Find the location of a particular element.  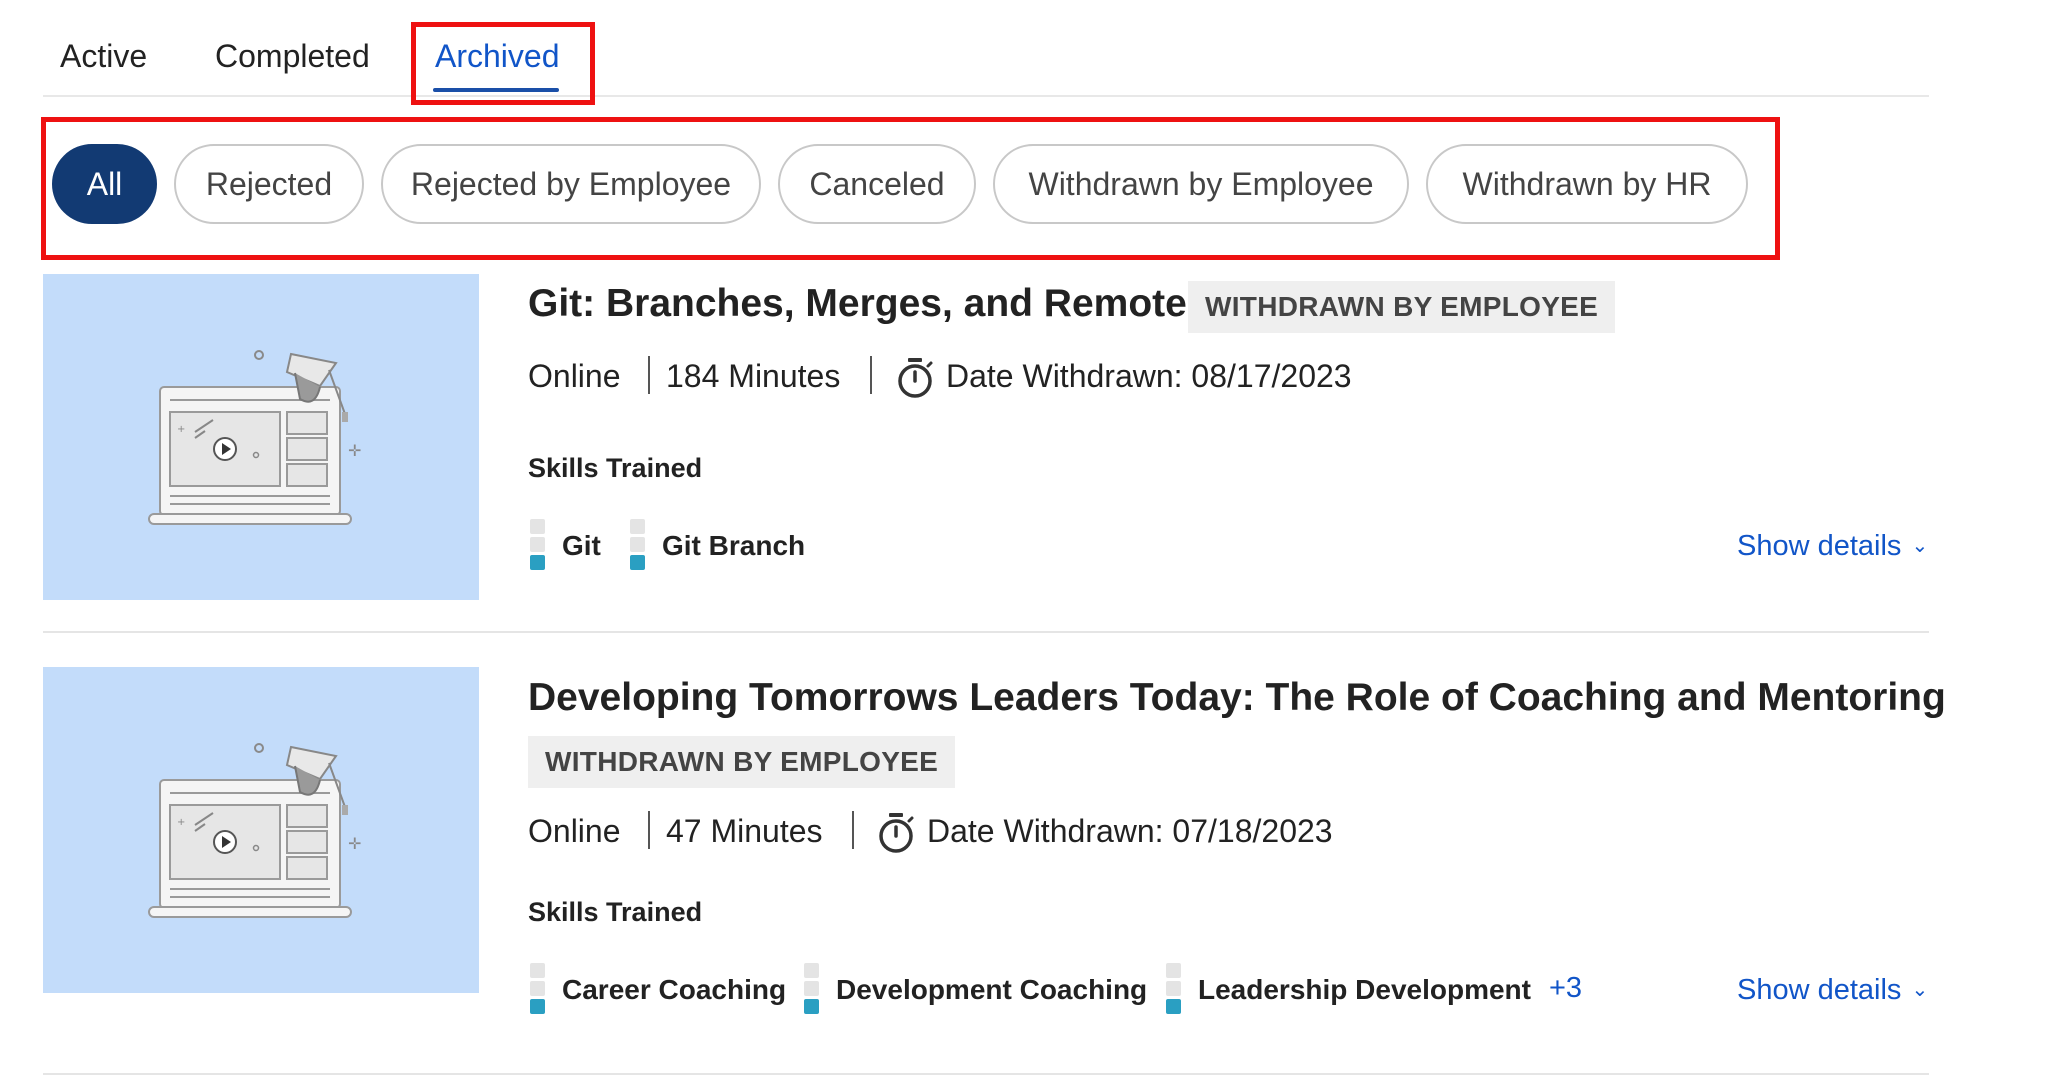

tab-archived: Archived is located at coordinates (497, 56).